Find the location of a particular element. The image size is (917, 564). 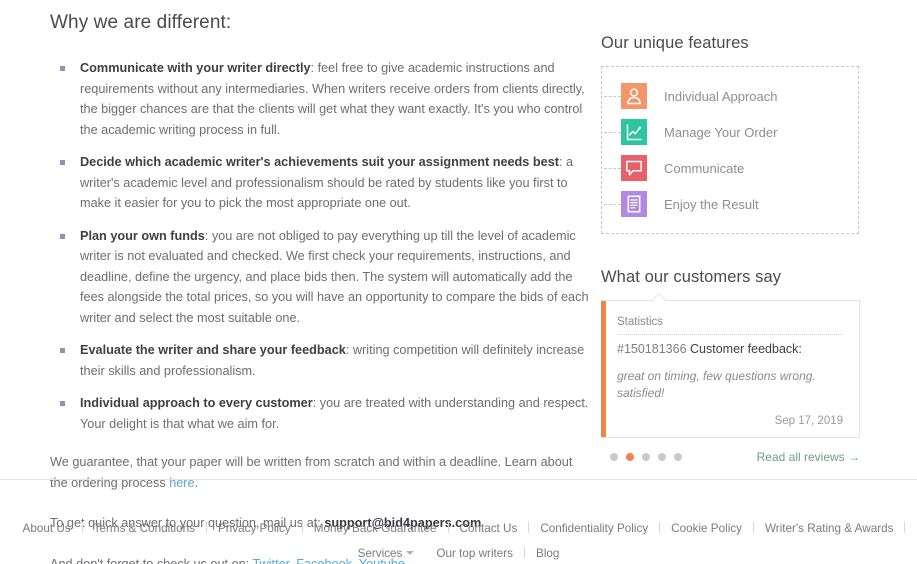

footer-row-secondary: Services Our top writers Blog is located at coordinates (458, 552).